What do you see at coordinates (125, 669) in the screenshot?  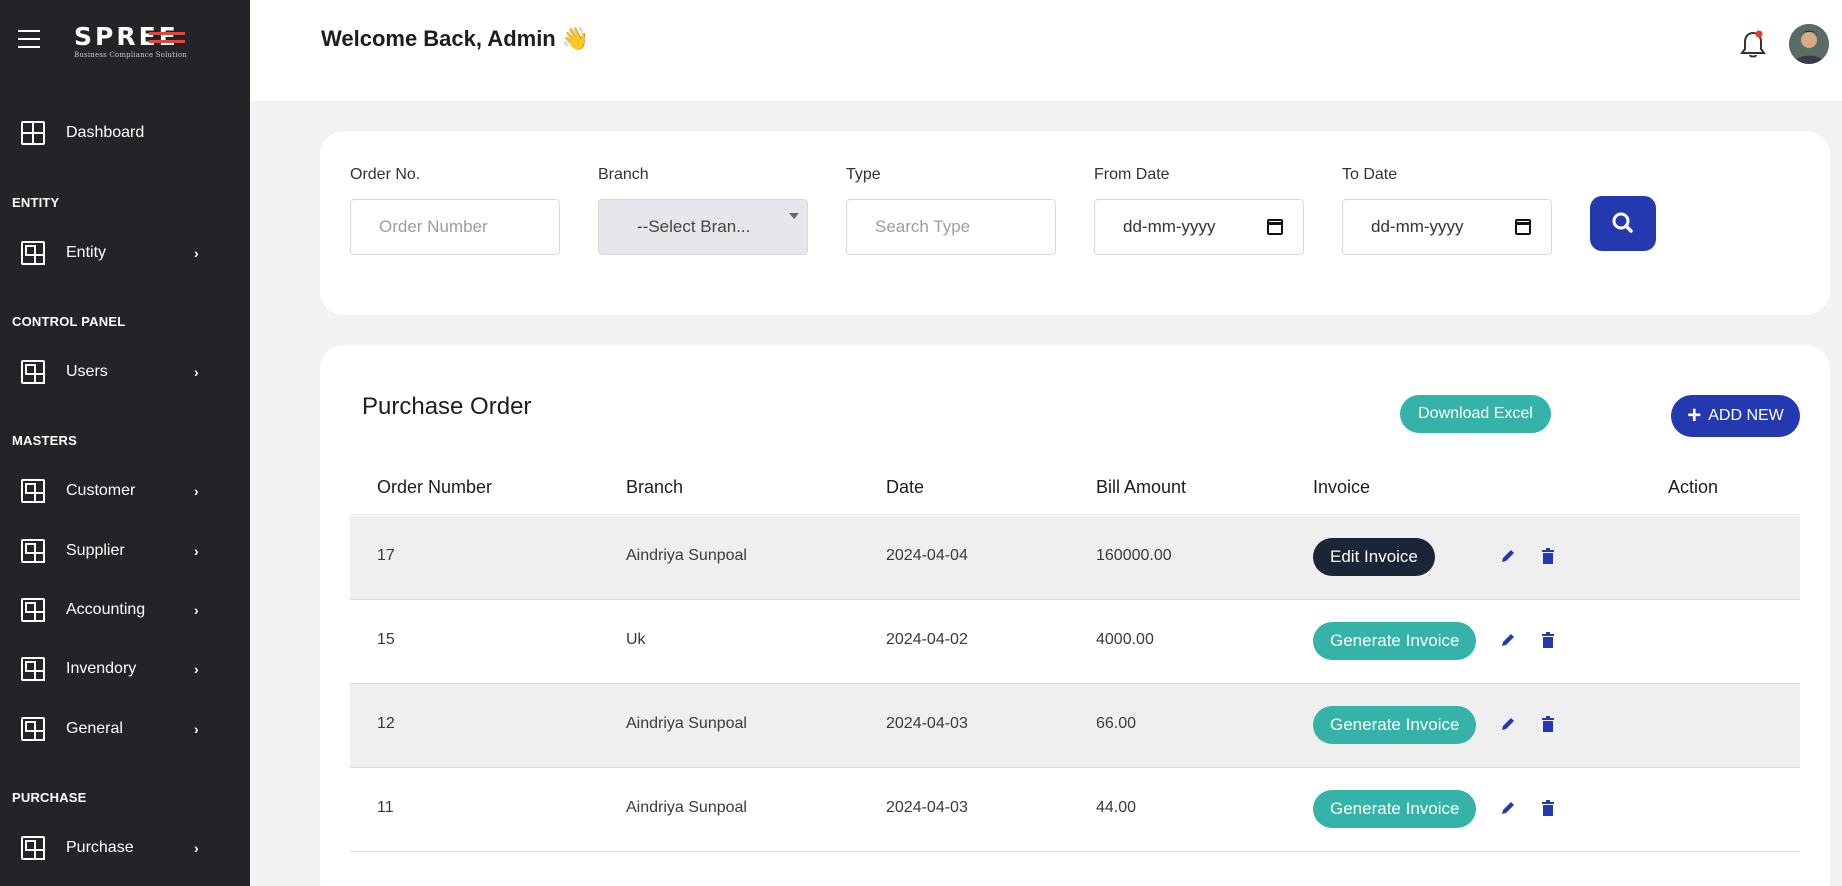 I see `sidebar-item-inventory: Invendory ›` at bounding box center [125, 669].